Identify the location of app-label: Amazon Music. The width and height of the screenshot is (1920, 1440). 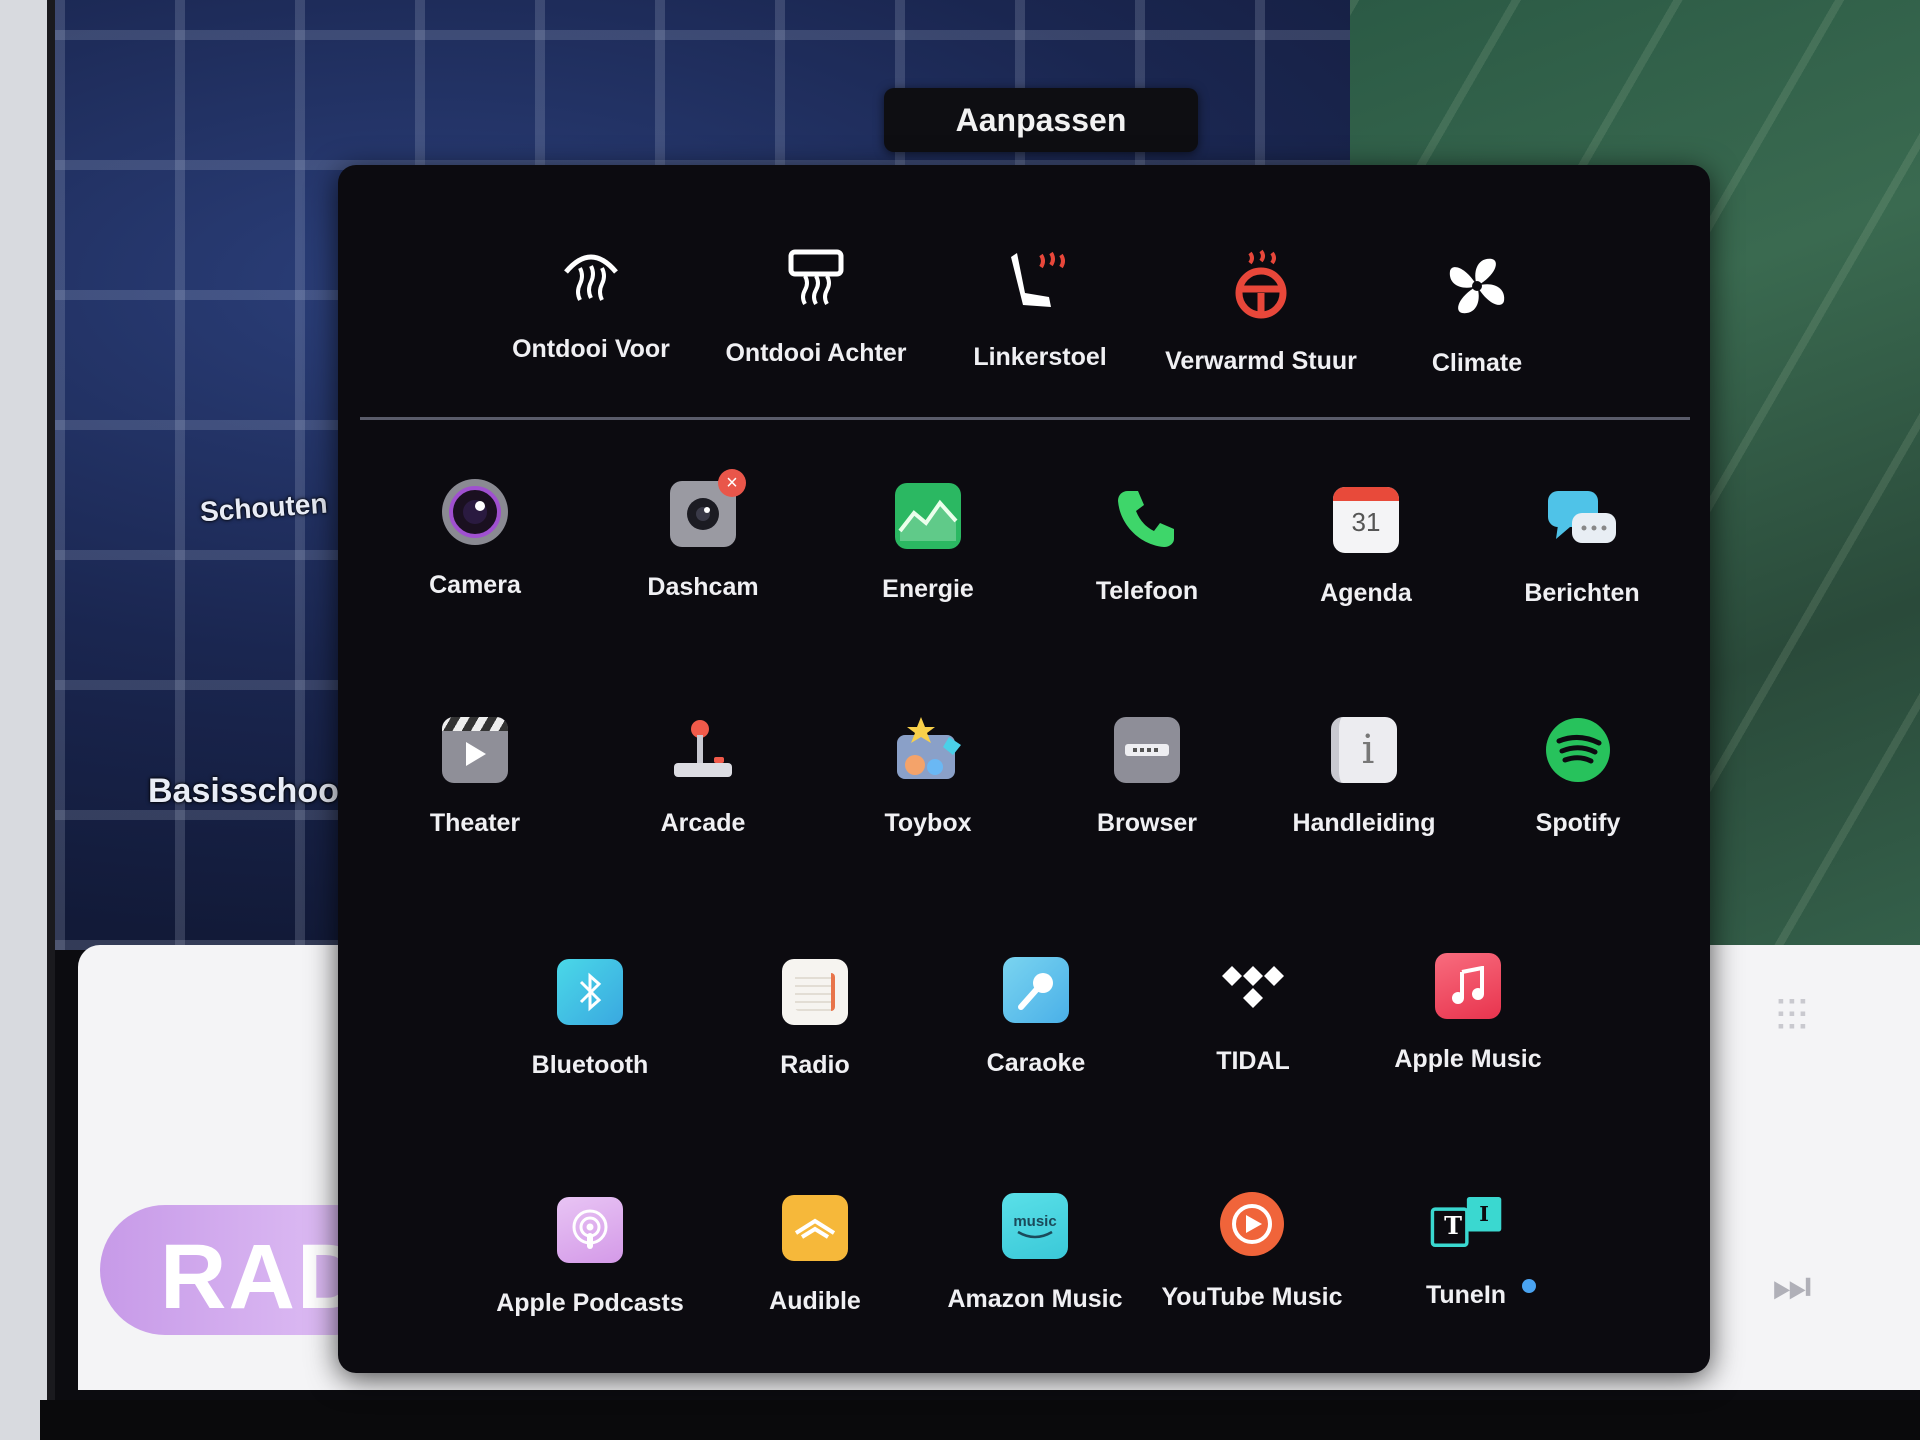
(1035, 1299).